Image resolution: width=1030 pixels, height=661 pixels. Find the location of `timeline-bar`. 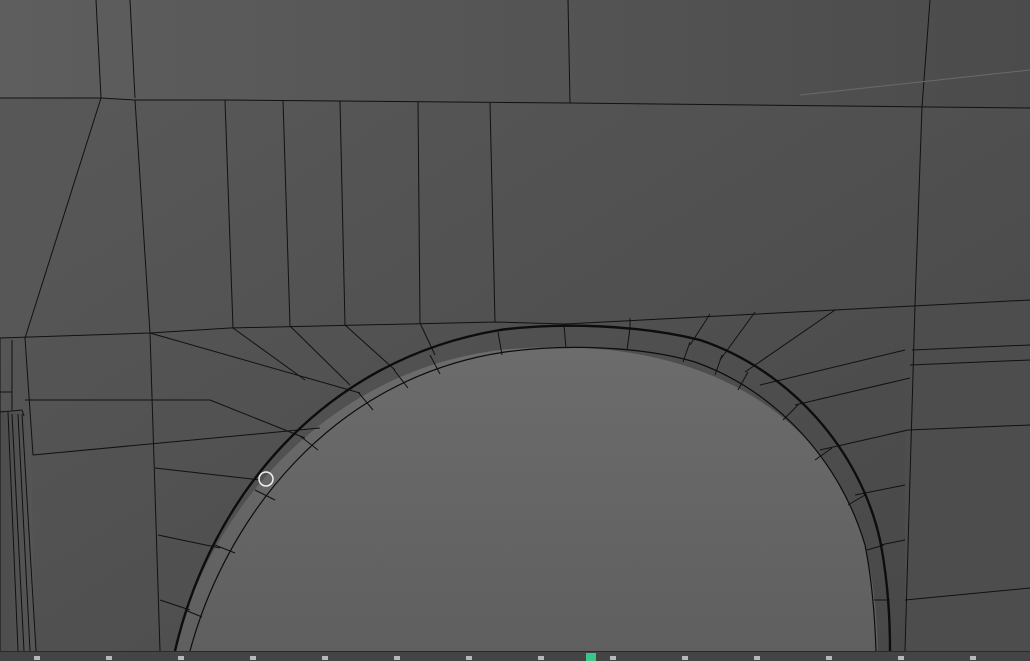

timeline-bar is located at coordinates (515, 656).